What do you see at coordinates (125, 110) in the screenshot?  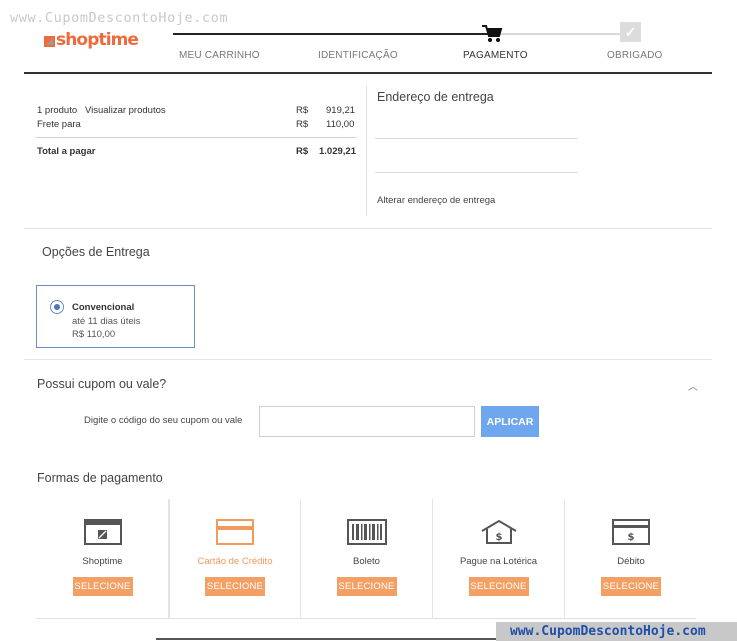 I see `view-products-link: Visualizar produtos` at bounding box center [125, 110].